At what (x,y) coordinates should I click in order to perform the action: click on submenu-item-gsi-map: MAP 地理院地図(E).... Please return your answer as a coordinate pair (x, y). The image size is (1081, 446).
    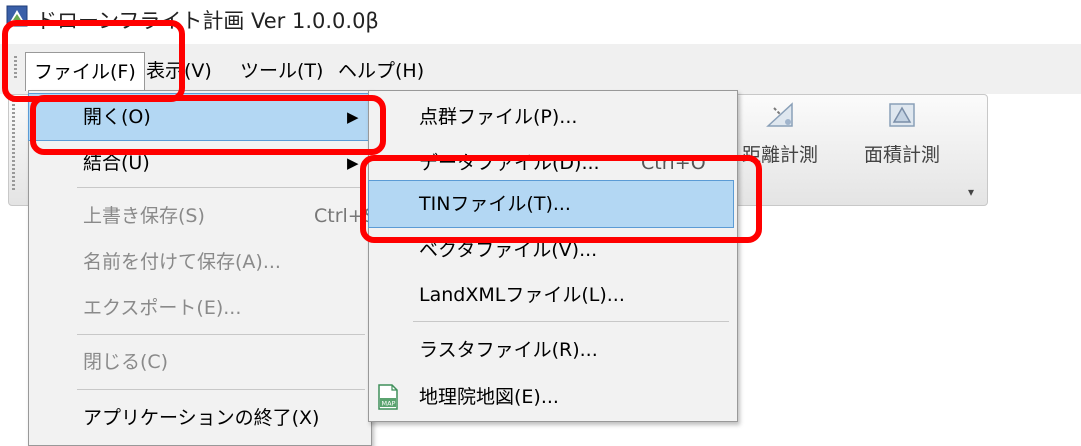
    Looking at the image, I should click on (552, 397).